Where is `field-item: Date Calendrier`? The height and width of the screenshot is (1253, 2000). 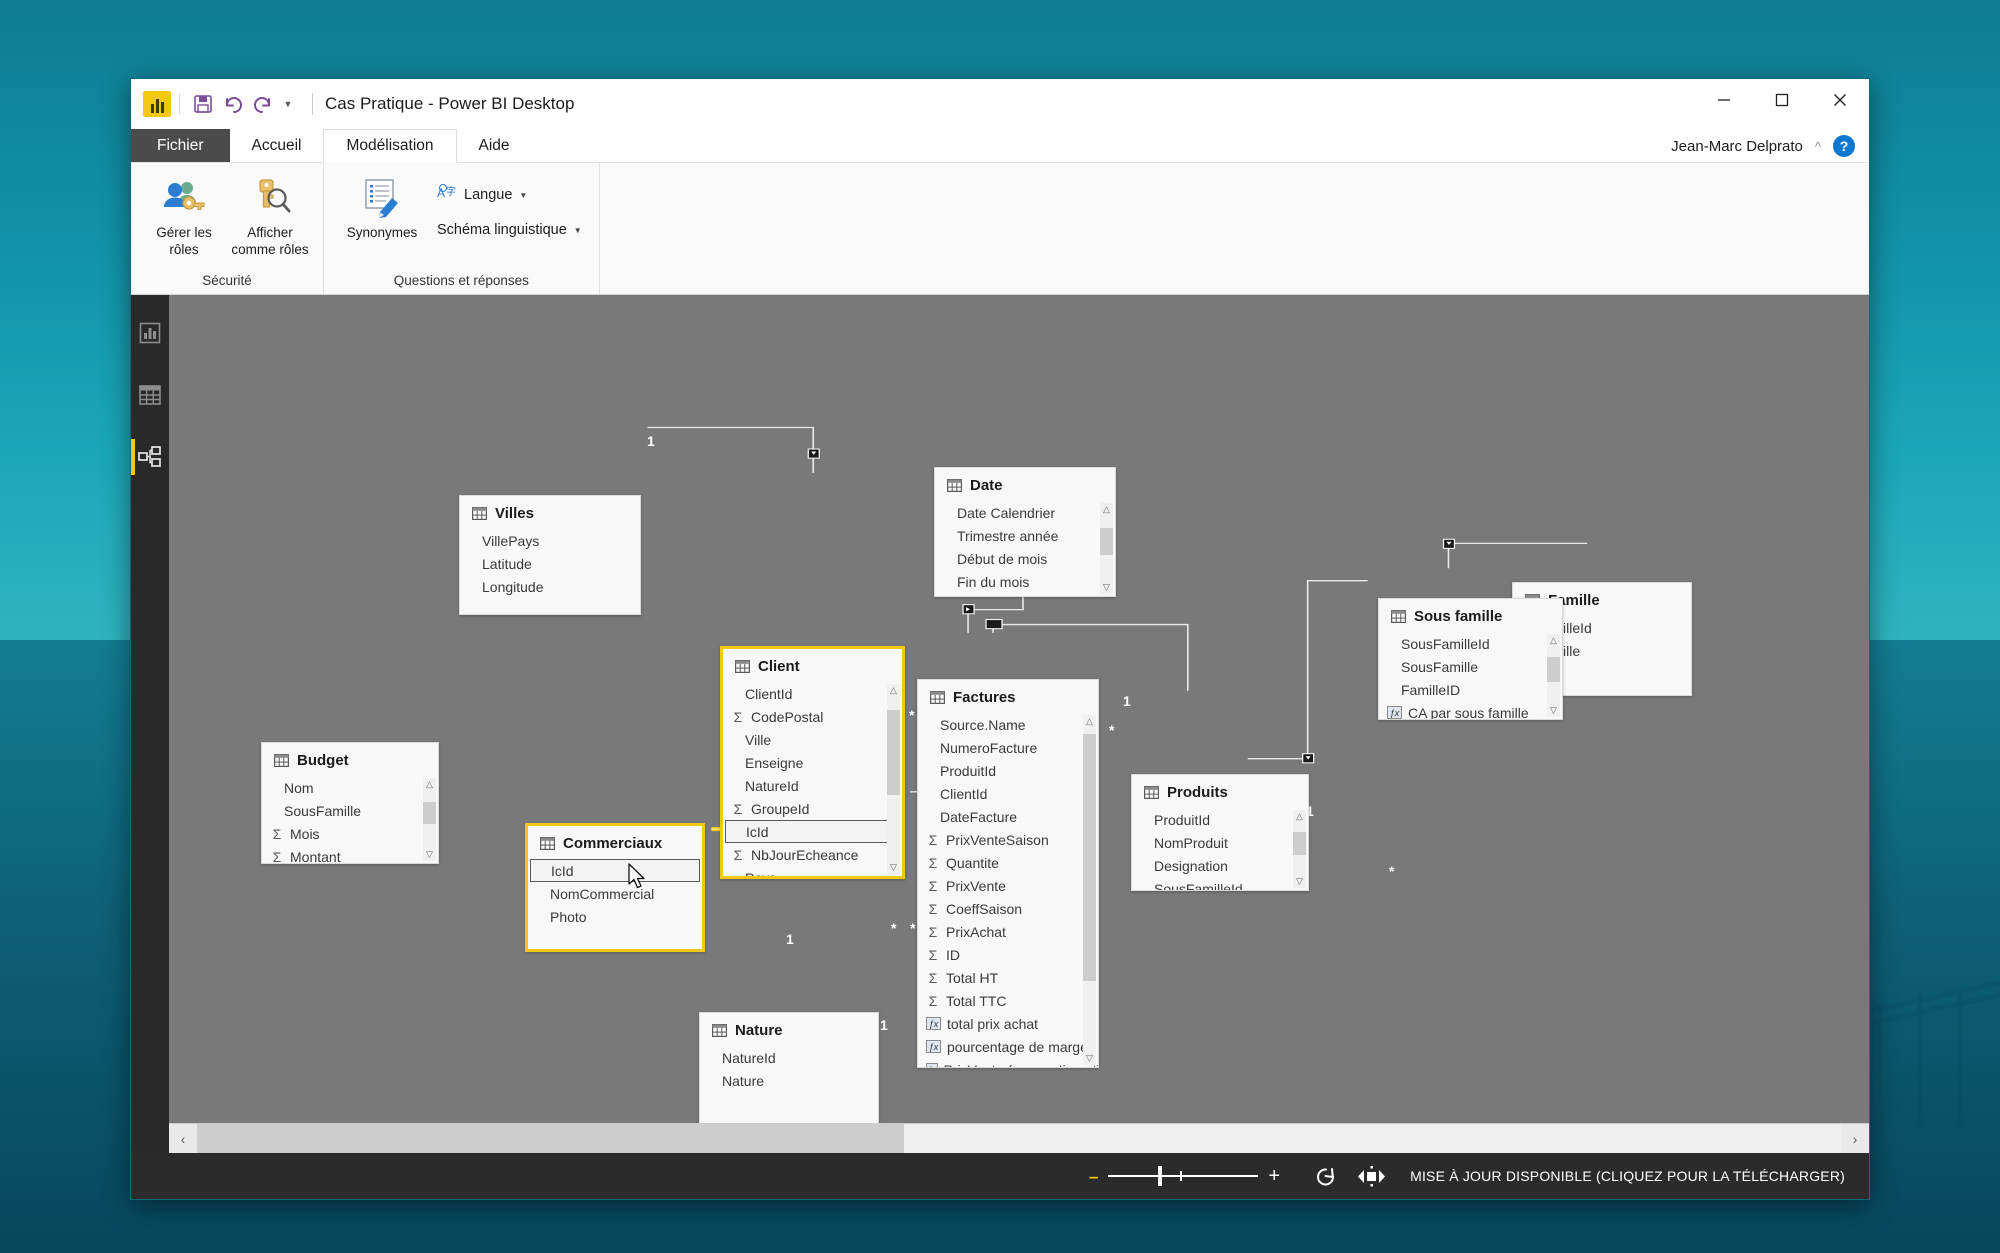 field-item: Date Calendrier is located at coordinates (1025, 512).